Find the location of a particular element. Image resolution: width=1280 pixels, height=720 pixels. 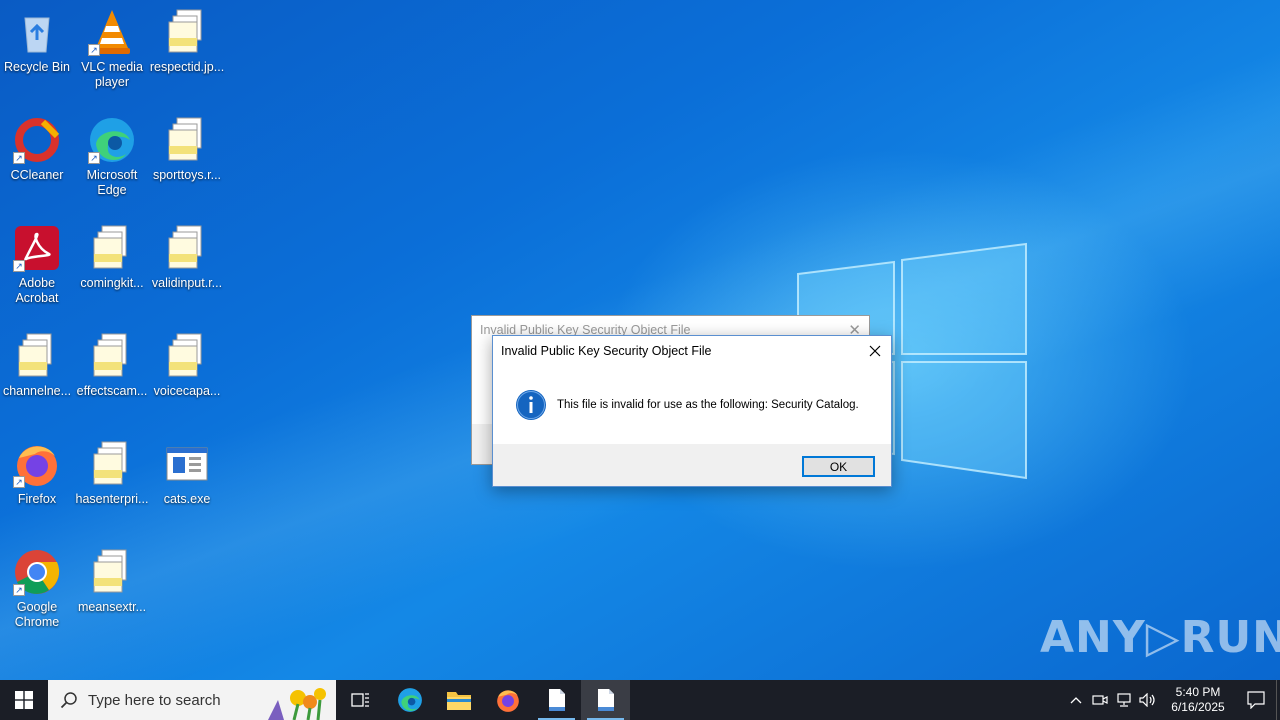

desktop-icon-firefox: ↗ Firefox is located at coordinates (37, 473).